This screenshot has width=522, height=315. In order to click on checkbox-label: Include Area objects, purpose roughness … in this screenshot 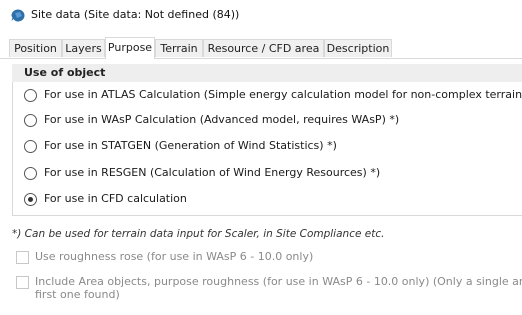, I will do `click(278, 288)`.